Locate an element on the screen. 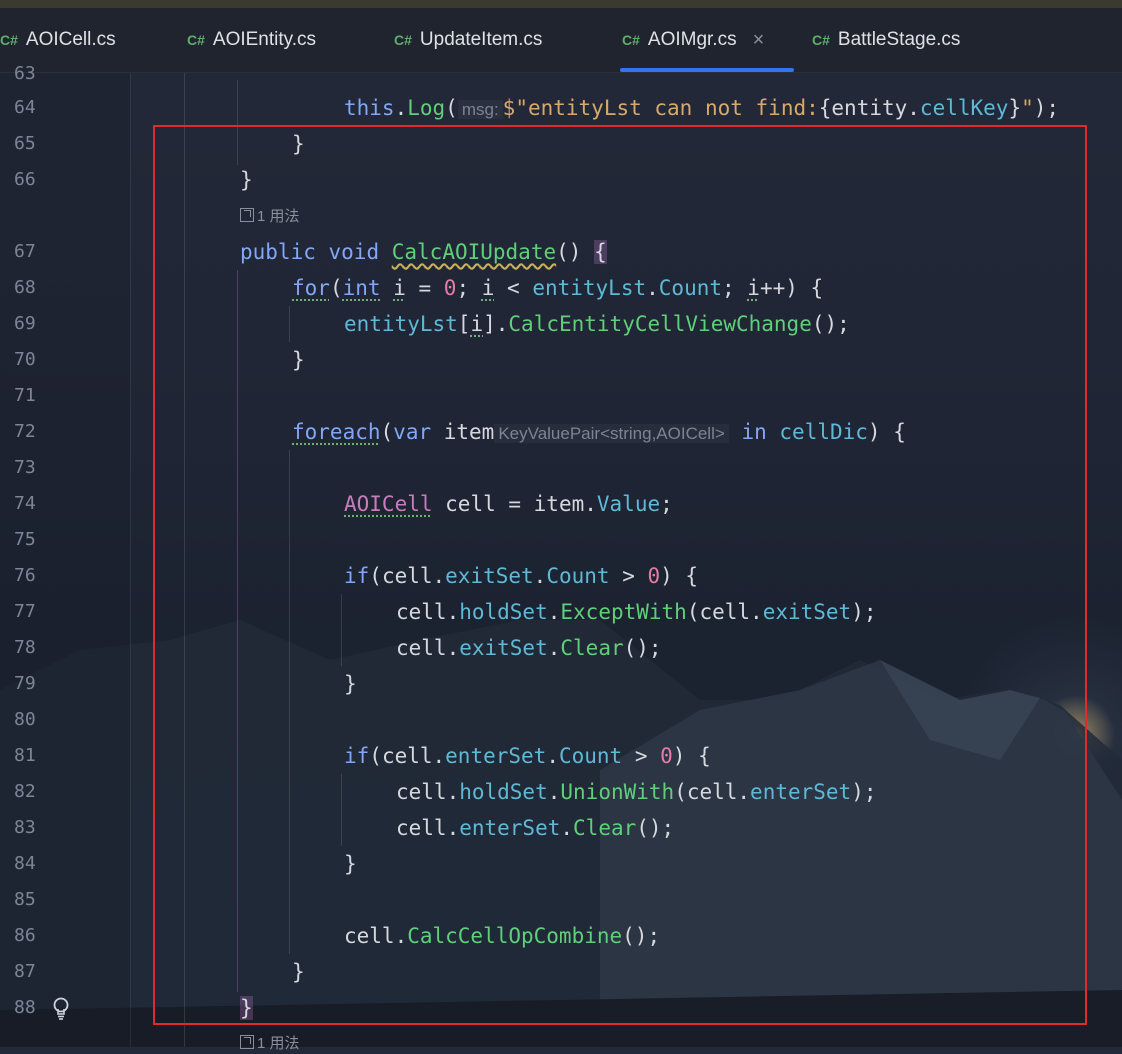 The width and height of the screenshot is (1122, 1054). line-number: 81 is located at coordinates (25, 755).